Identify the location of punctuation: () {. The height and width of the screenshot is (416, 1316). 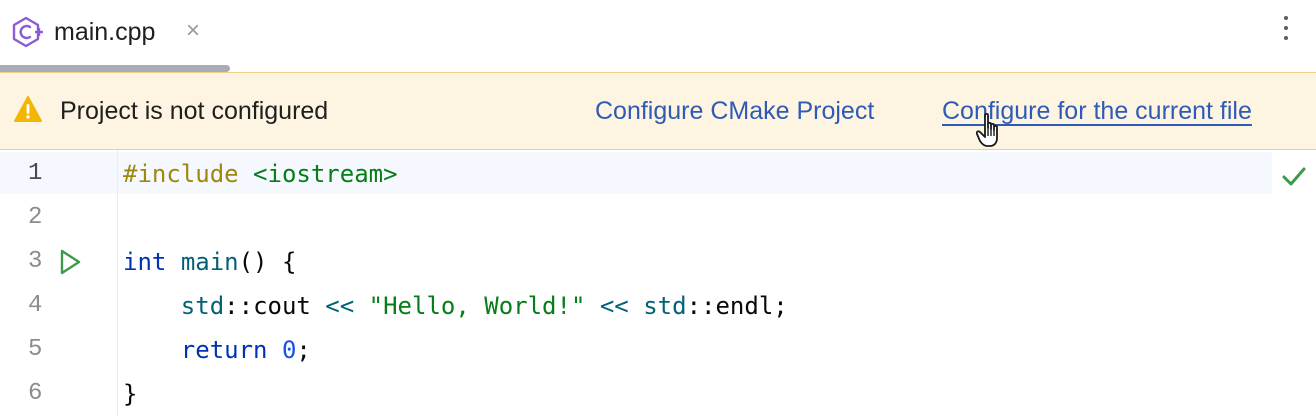
(267, 262).